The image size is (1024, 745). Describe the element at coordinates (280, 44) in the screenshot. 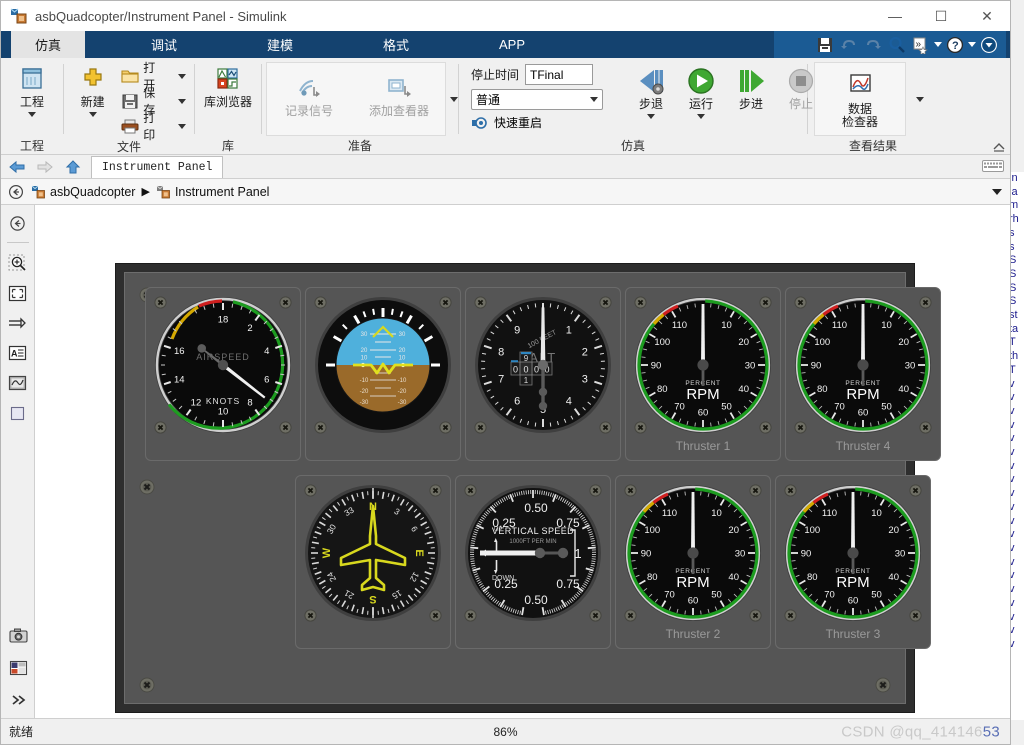

I see `tab-modeling: 建模` at that location.